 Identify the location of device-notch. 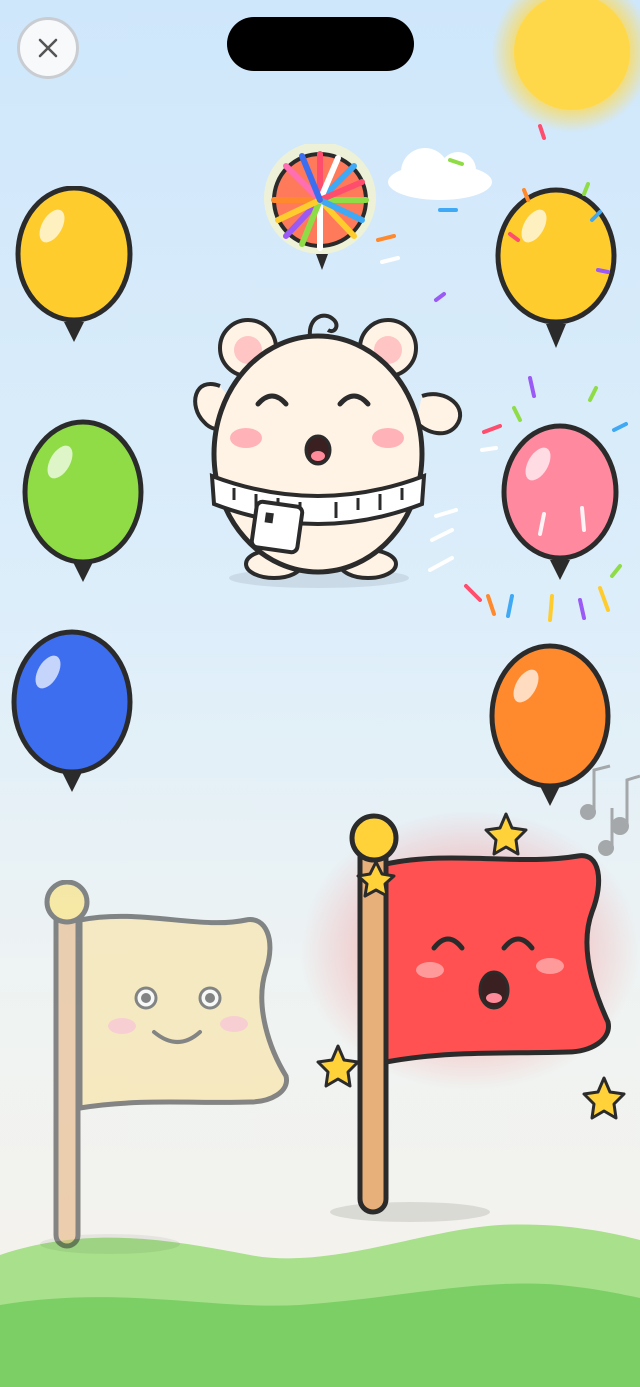
(320, 44).